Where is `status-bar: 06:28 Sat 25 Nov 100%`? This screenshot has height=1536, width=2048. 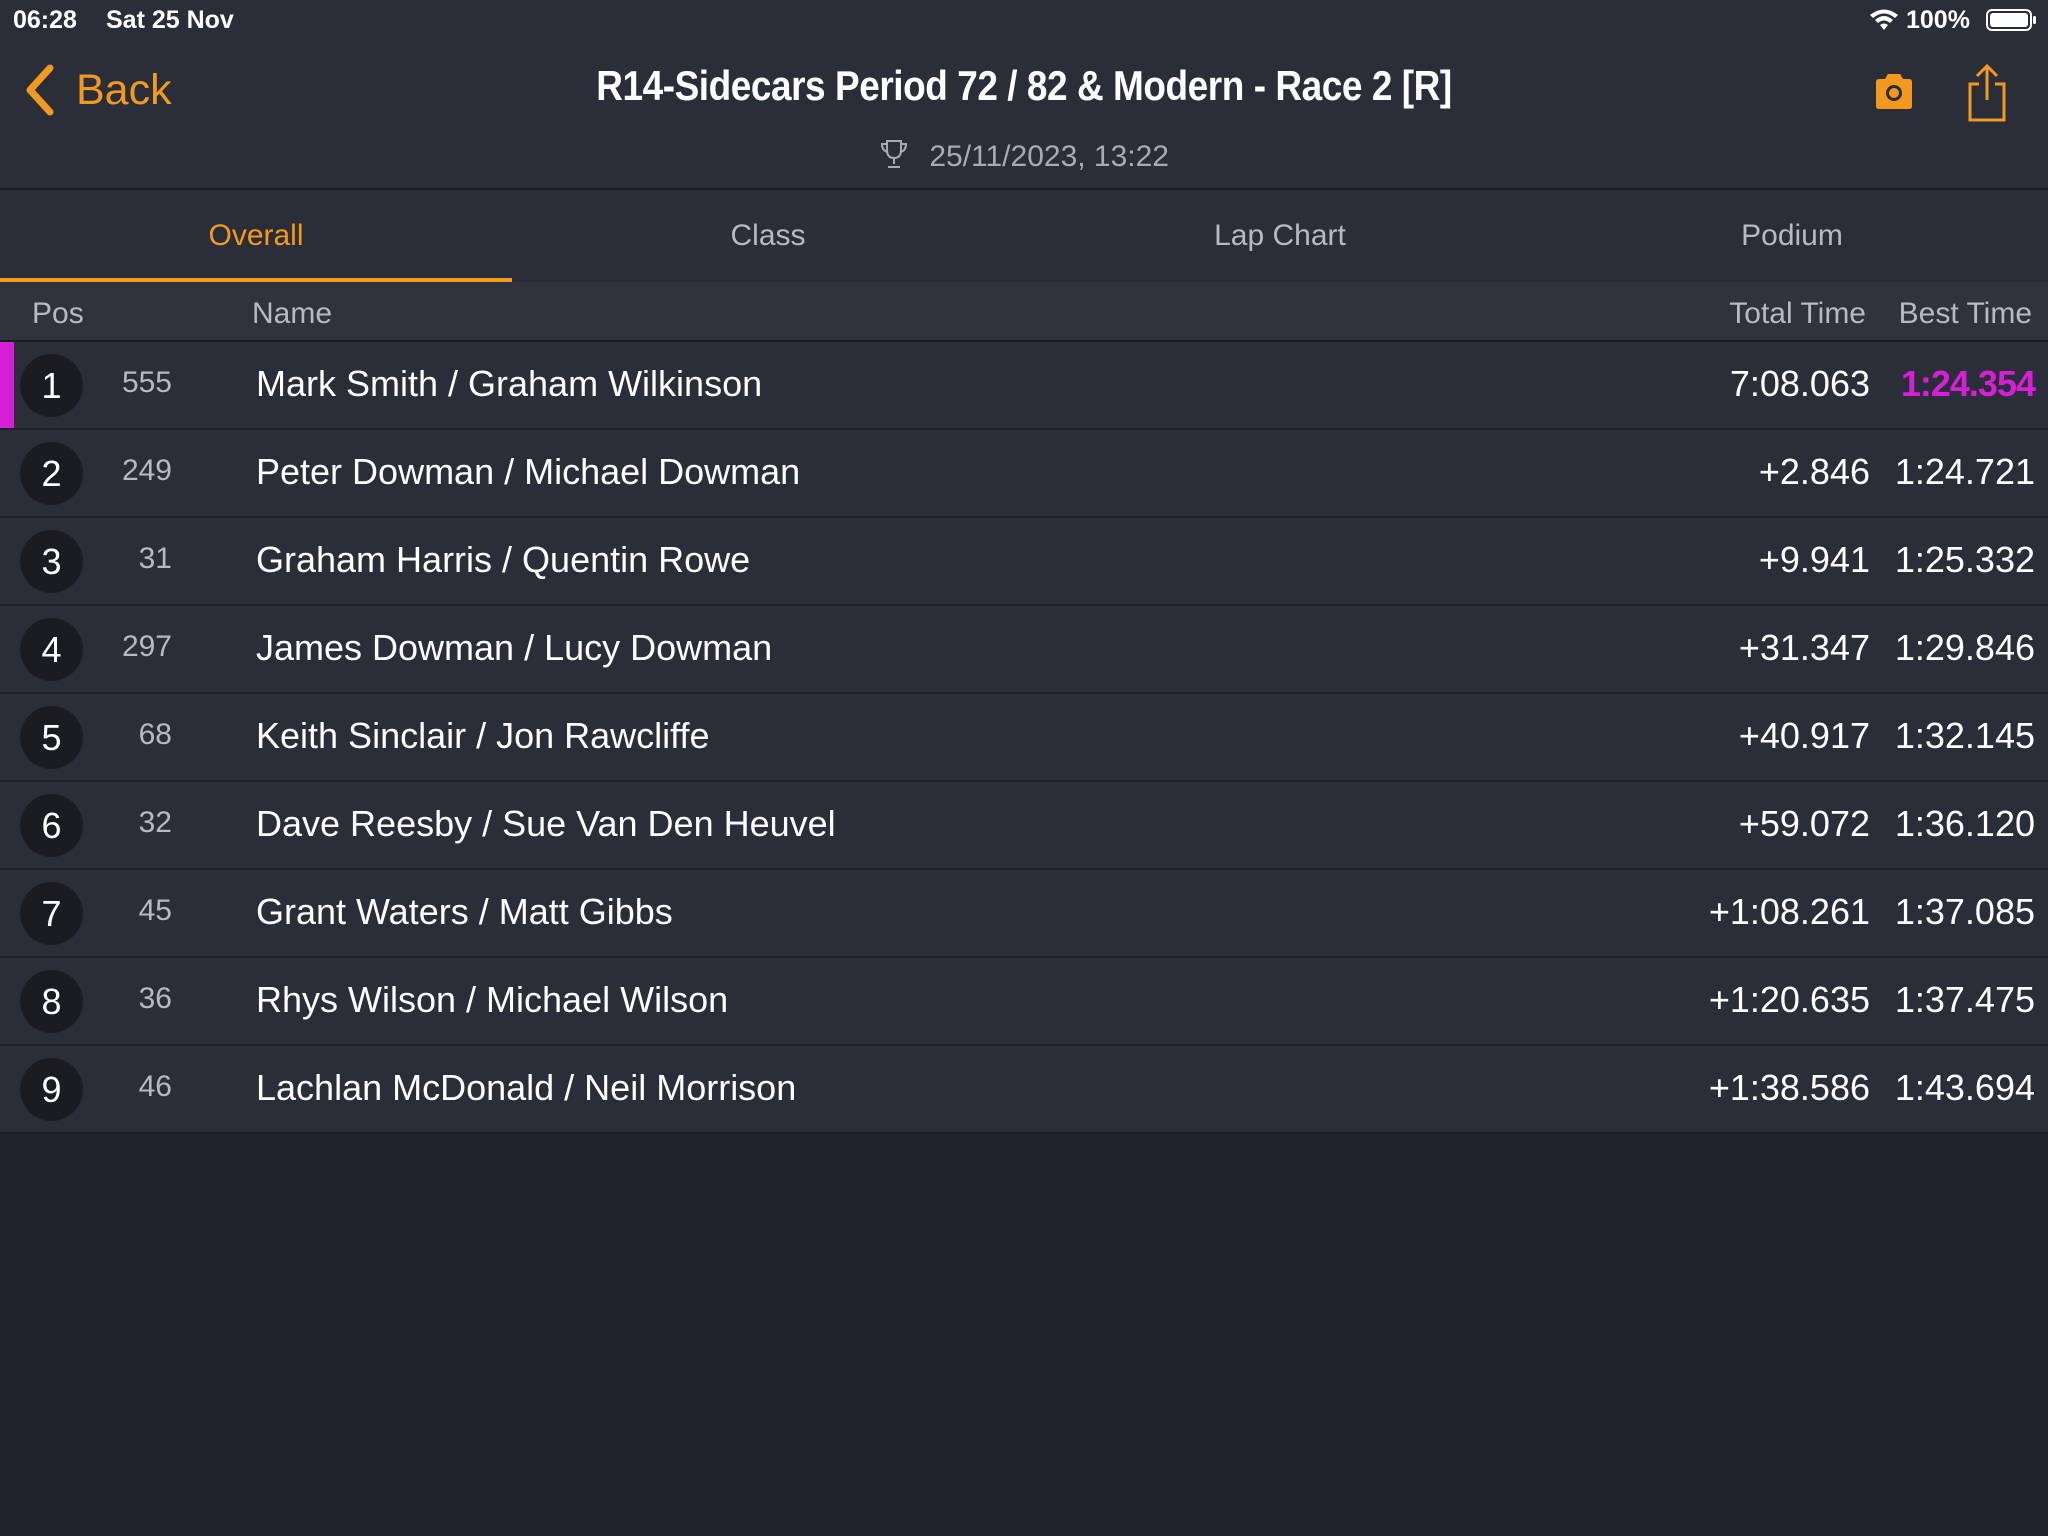
status-bar: 06:28 Sat 25 Nov 100% is located at coordinates (1024, 20).